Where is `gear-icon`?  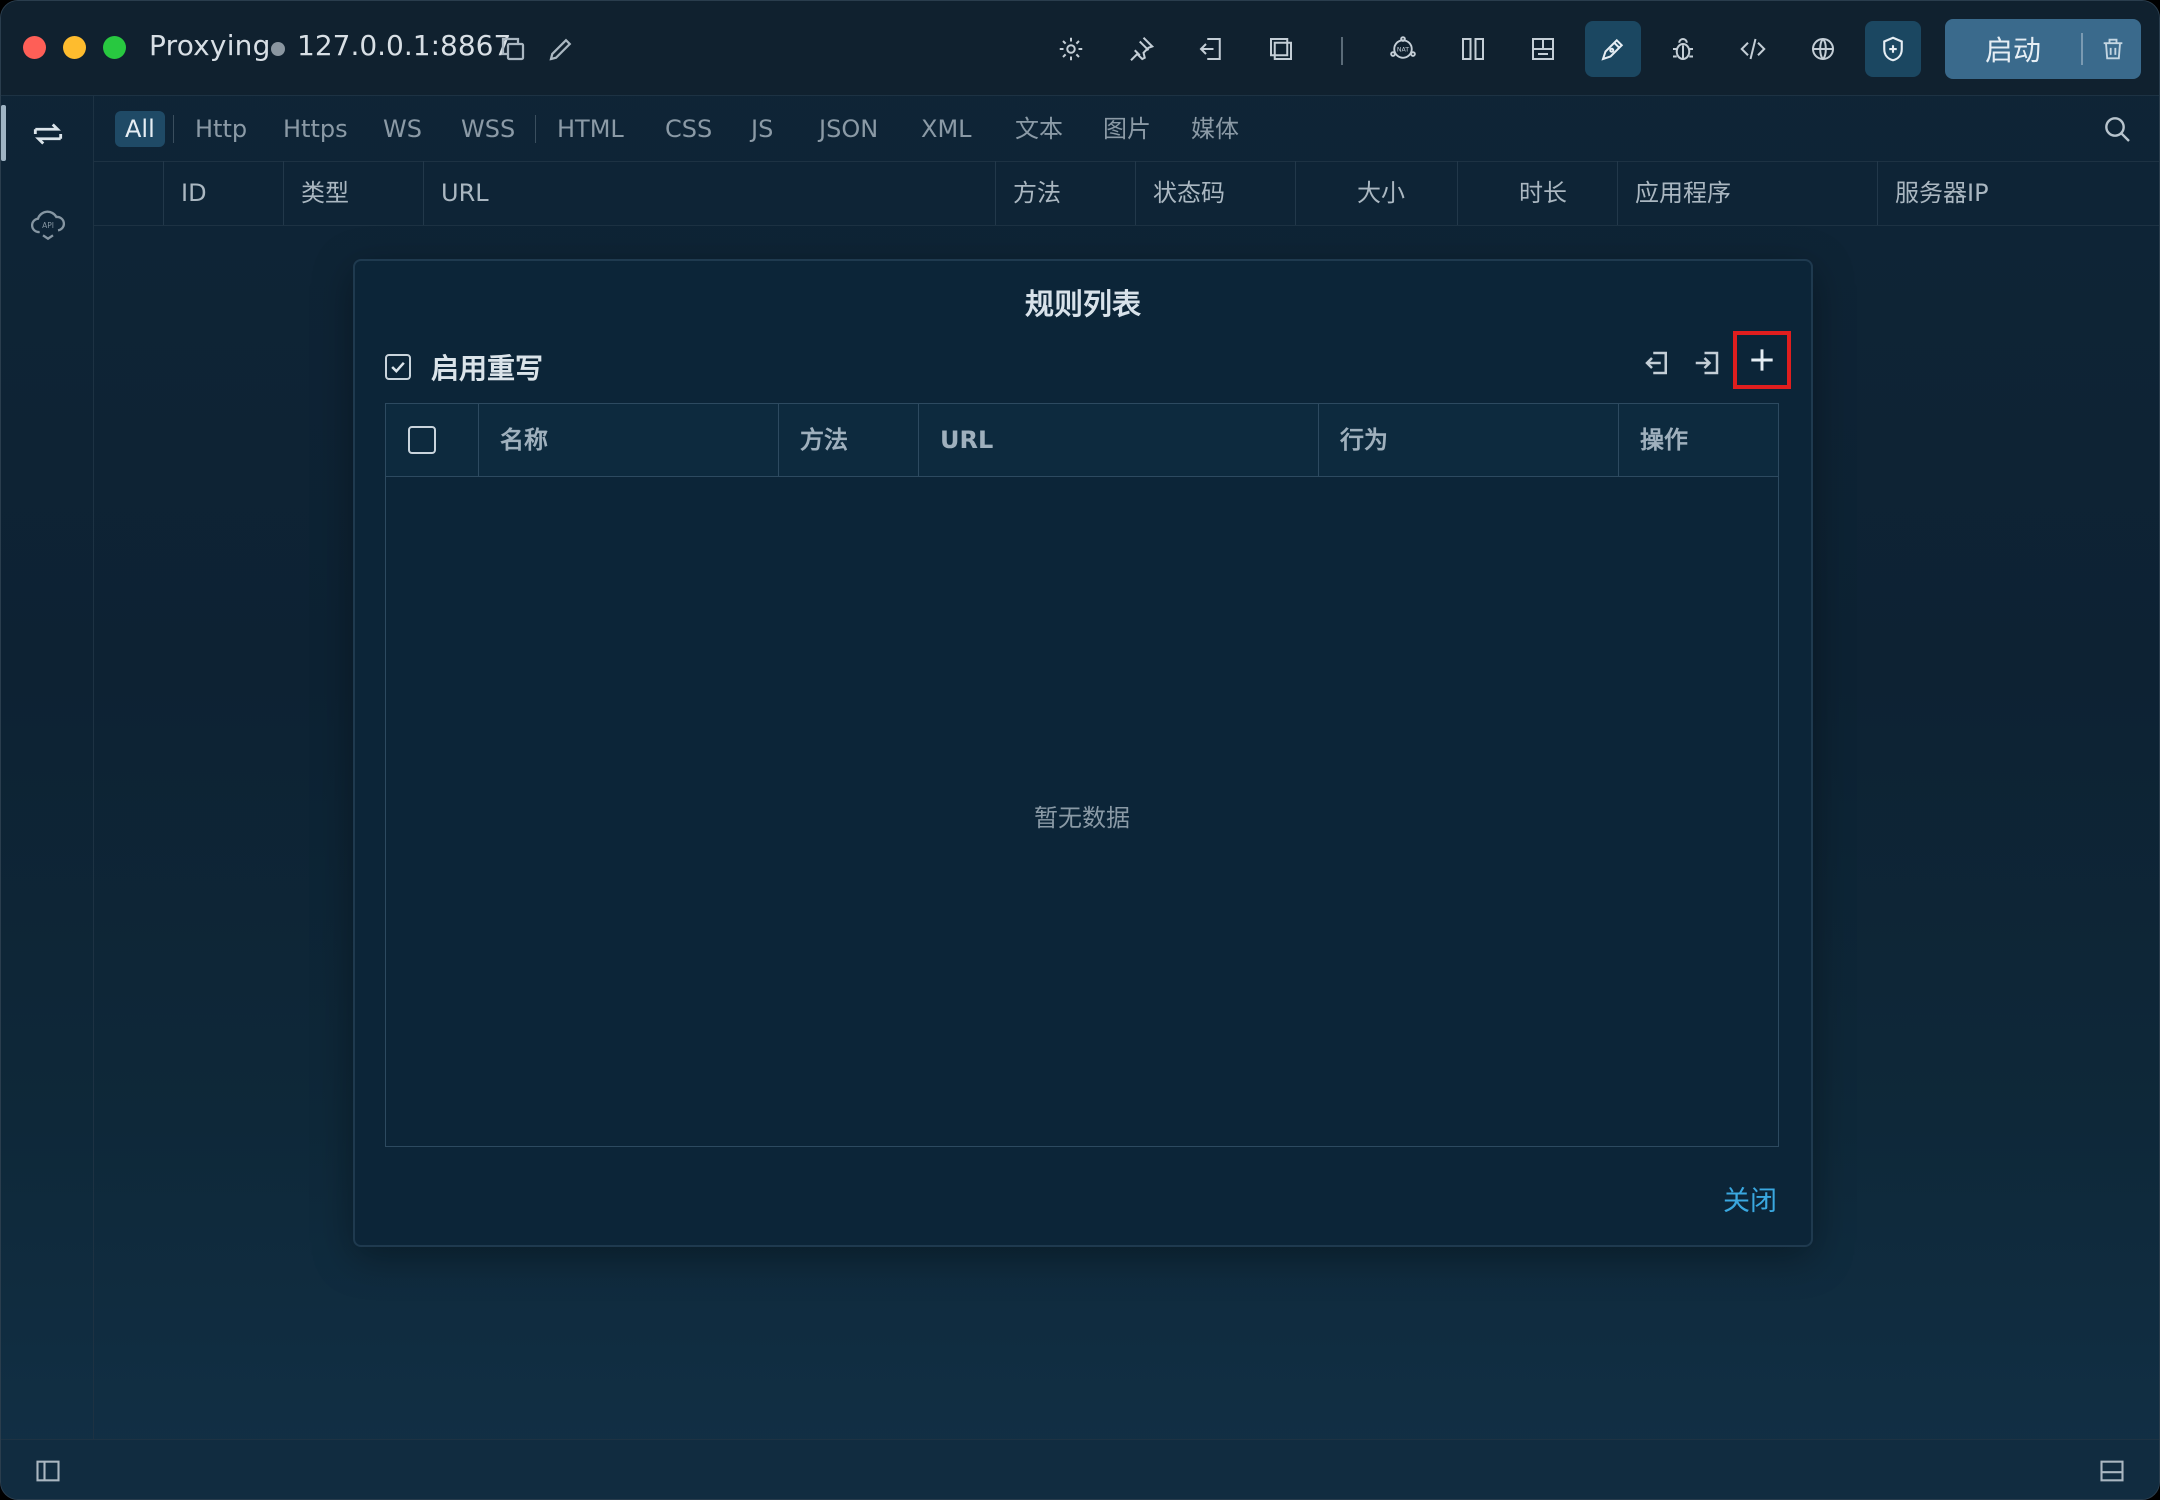
gear-icon is located at coordinates (1071, 49).